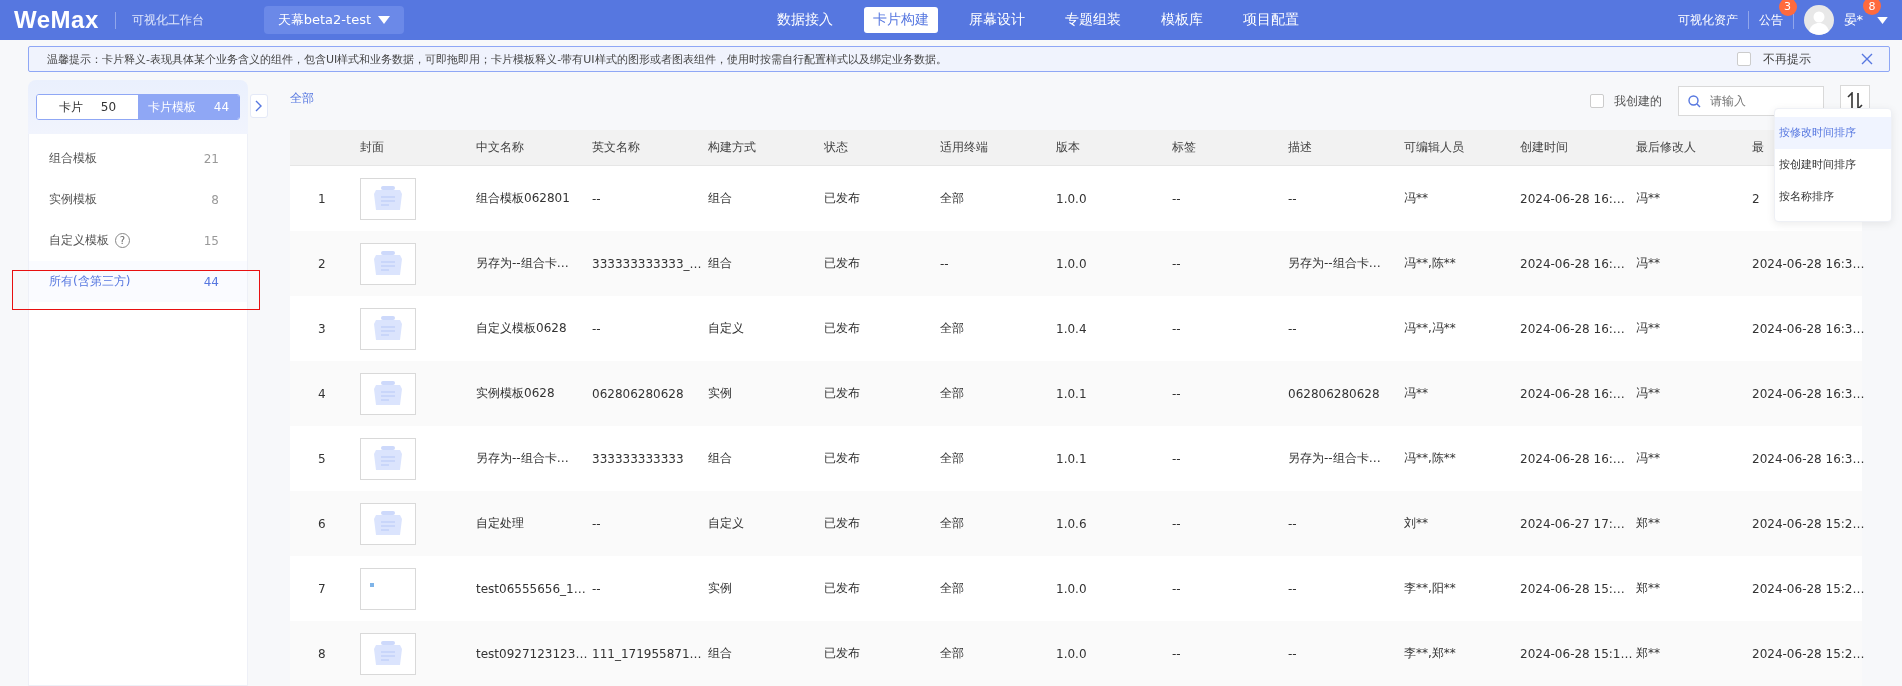  I want to click on table-cell: 冯**,陈**, so click(1430, 263).